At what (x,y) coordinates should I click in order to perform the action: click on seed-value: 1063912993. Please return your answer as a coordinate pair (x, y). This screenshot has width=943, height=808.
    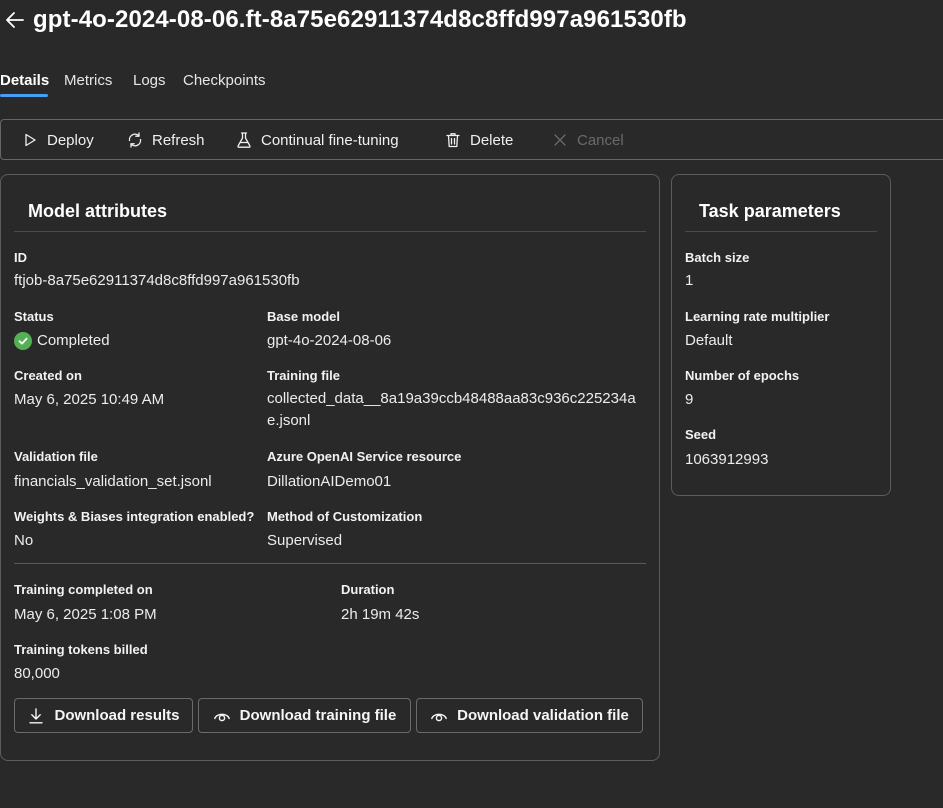
    Looking at the image, I should click on (727, 459).